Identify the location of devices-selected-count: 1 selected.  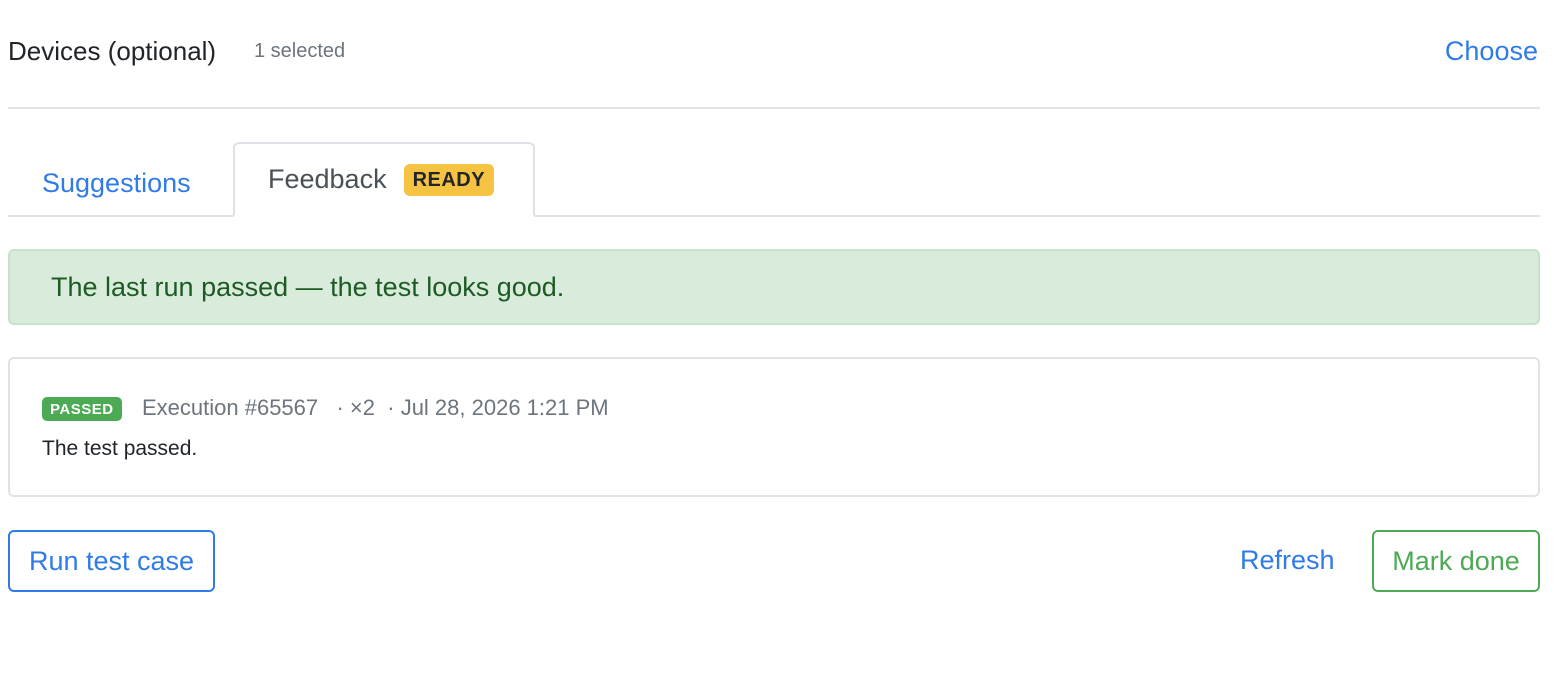
(300, 51).